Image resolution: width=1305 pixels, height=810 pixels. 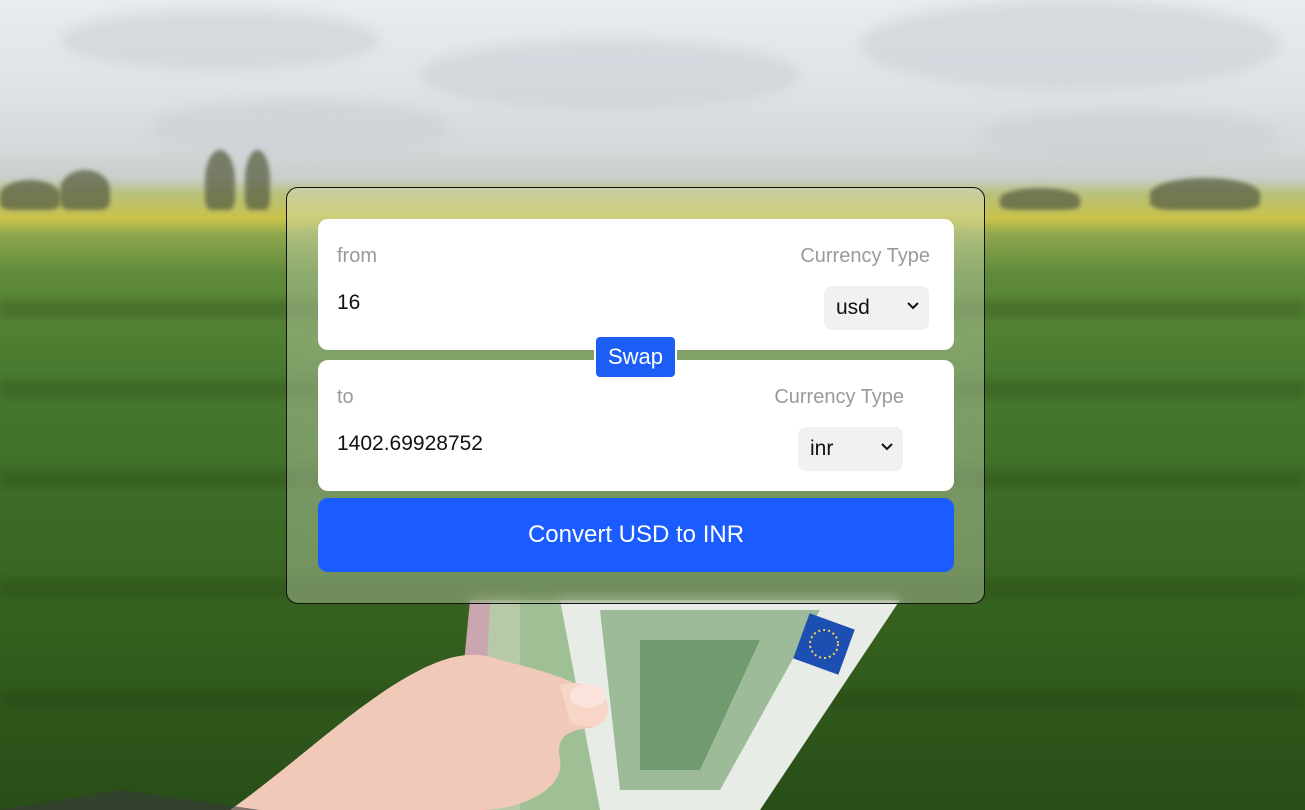 What do you see at coordinates (850, 449) in the screenshot?
I see `to-currency-select: inr` at bounding box center [850, 449].